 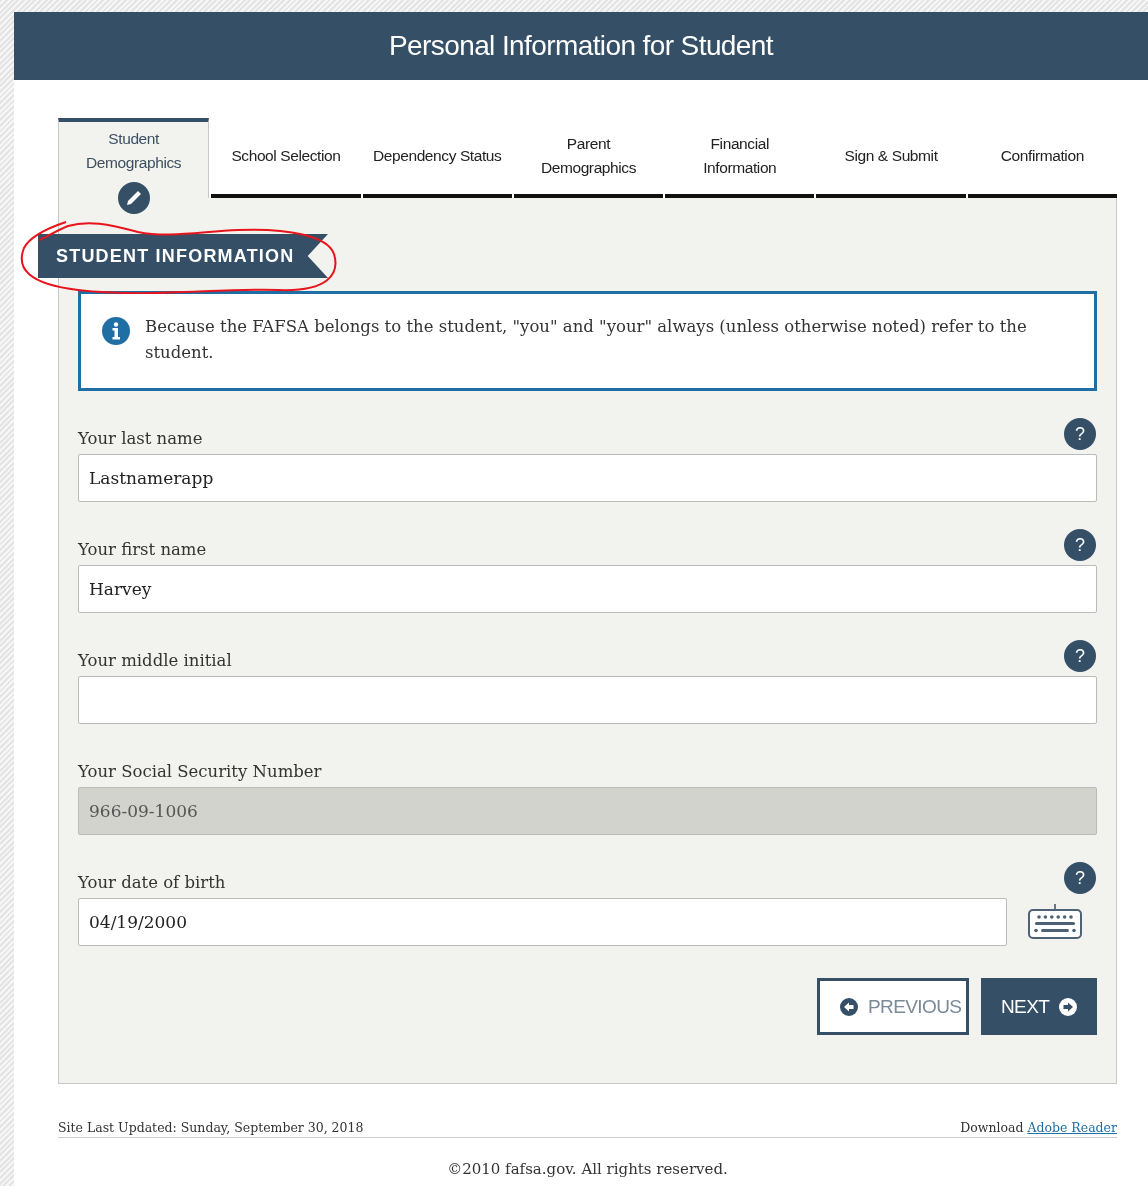 I want to click on next-button: NEXT, so click(x=1039, y=1006).